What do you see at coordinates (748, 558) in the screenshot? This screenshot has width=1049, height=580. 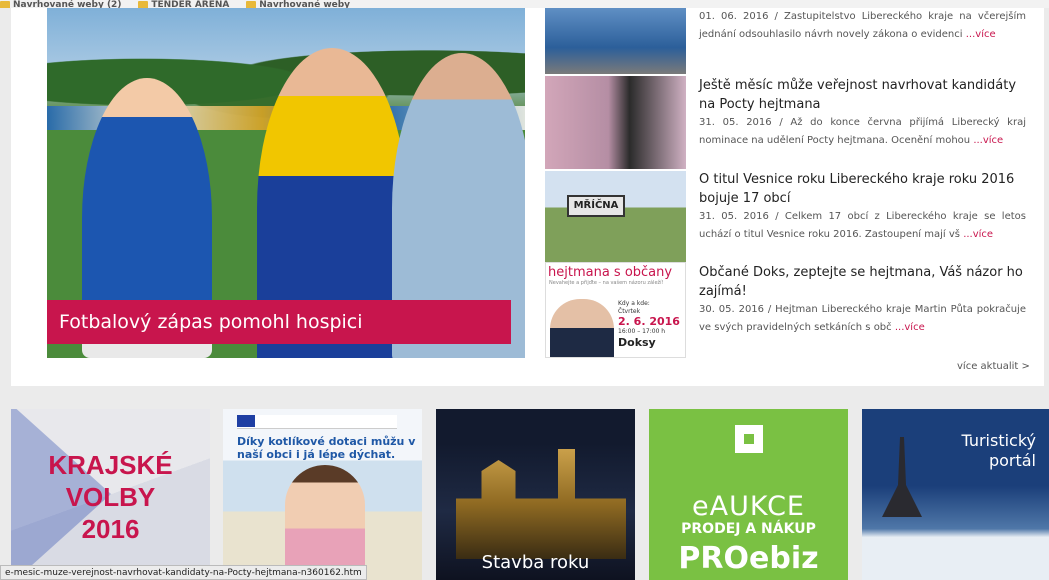 I see `banner-brand: PROebiz` at bounding box center [748, 558].